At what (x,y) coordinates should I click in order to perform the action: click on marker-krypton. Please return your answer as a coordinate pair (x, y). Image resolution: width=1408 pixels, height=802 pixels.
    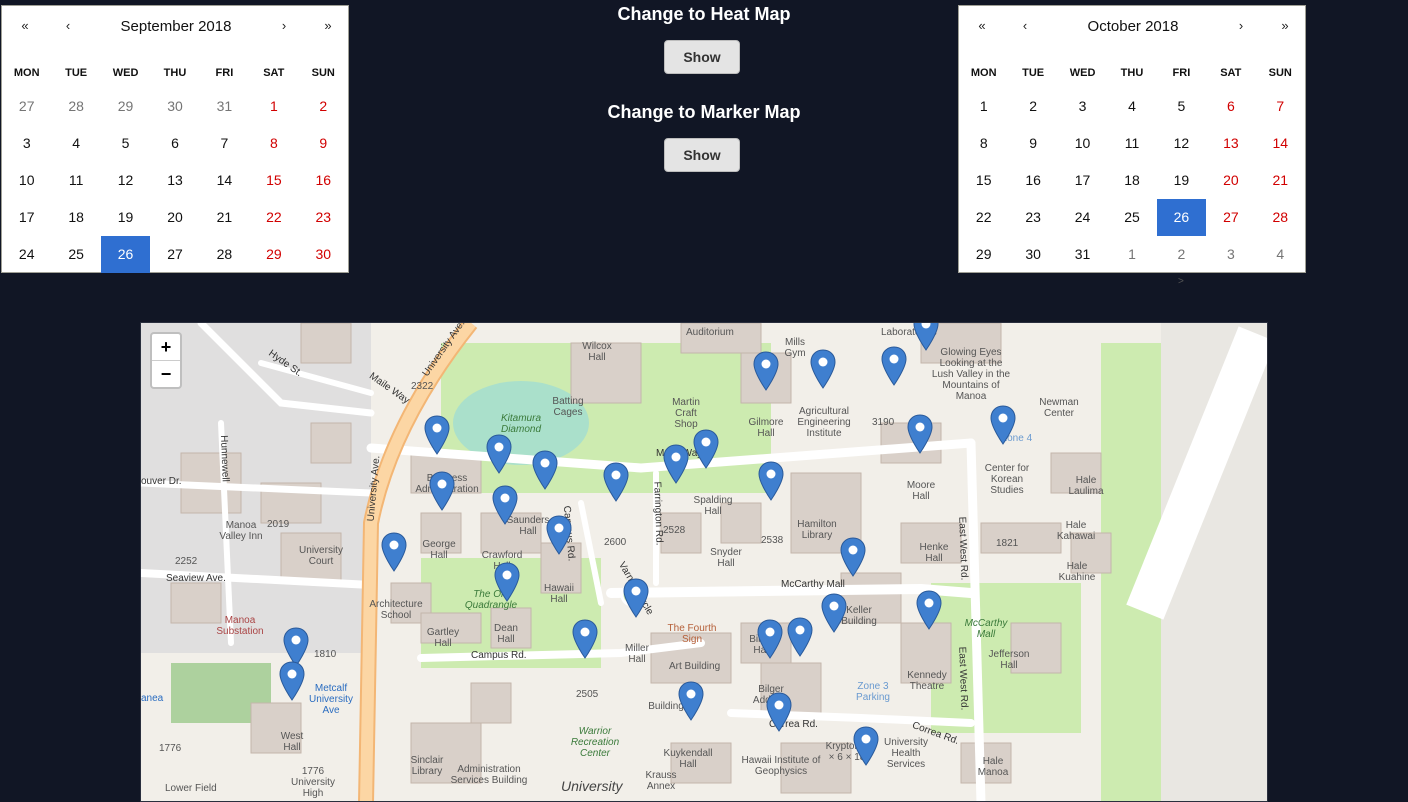
    Looking at the image, I should click on (866, 746).